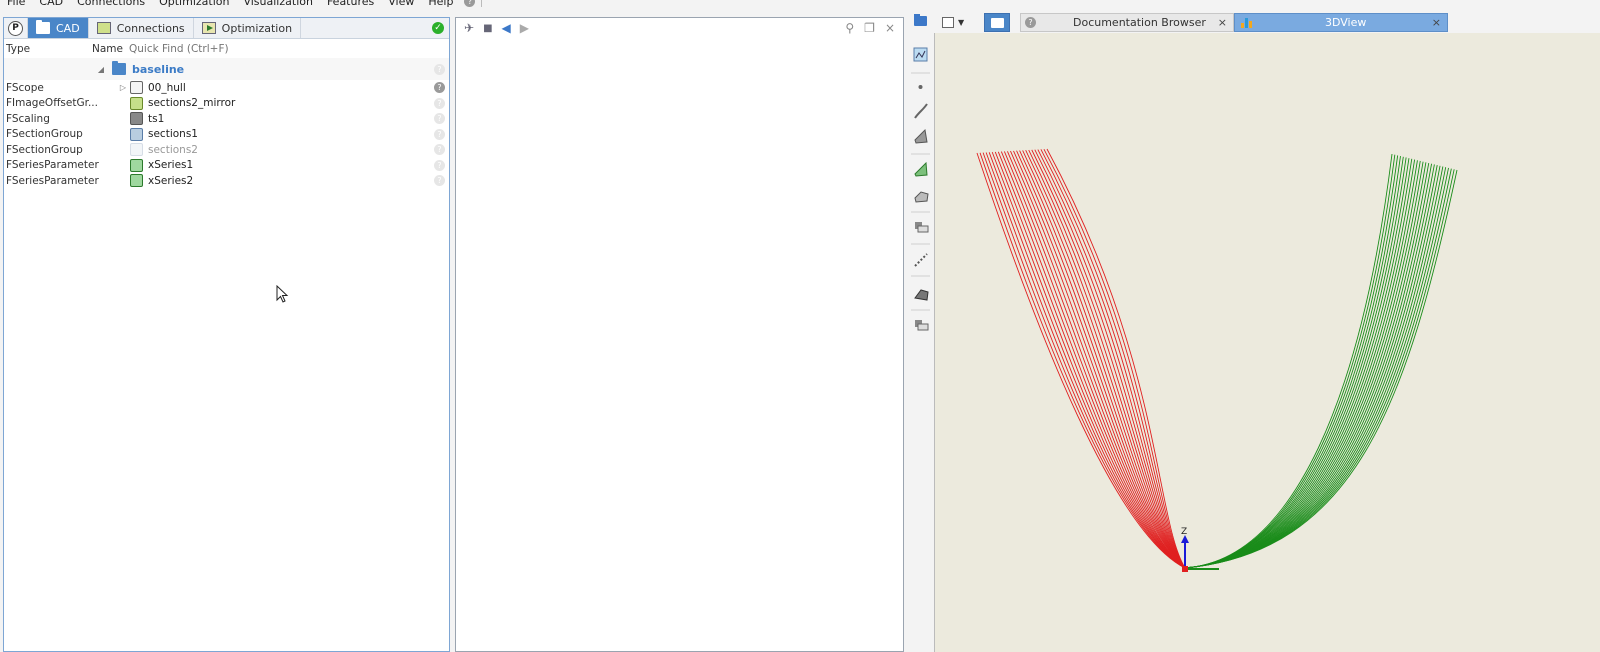  What do you see at coordinates (136, 88) in the screenshot?
I see `scope-icon` at bounding box center [136, 88].